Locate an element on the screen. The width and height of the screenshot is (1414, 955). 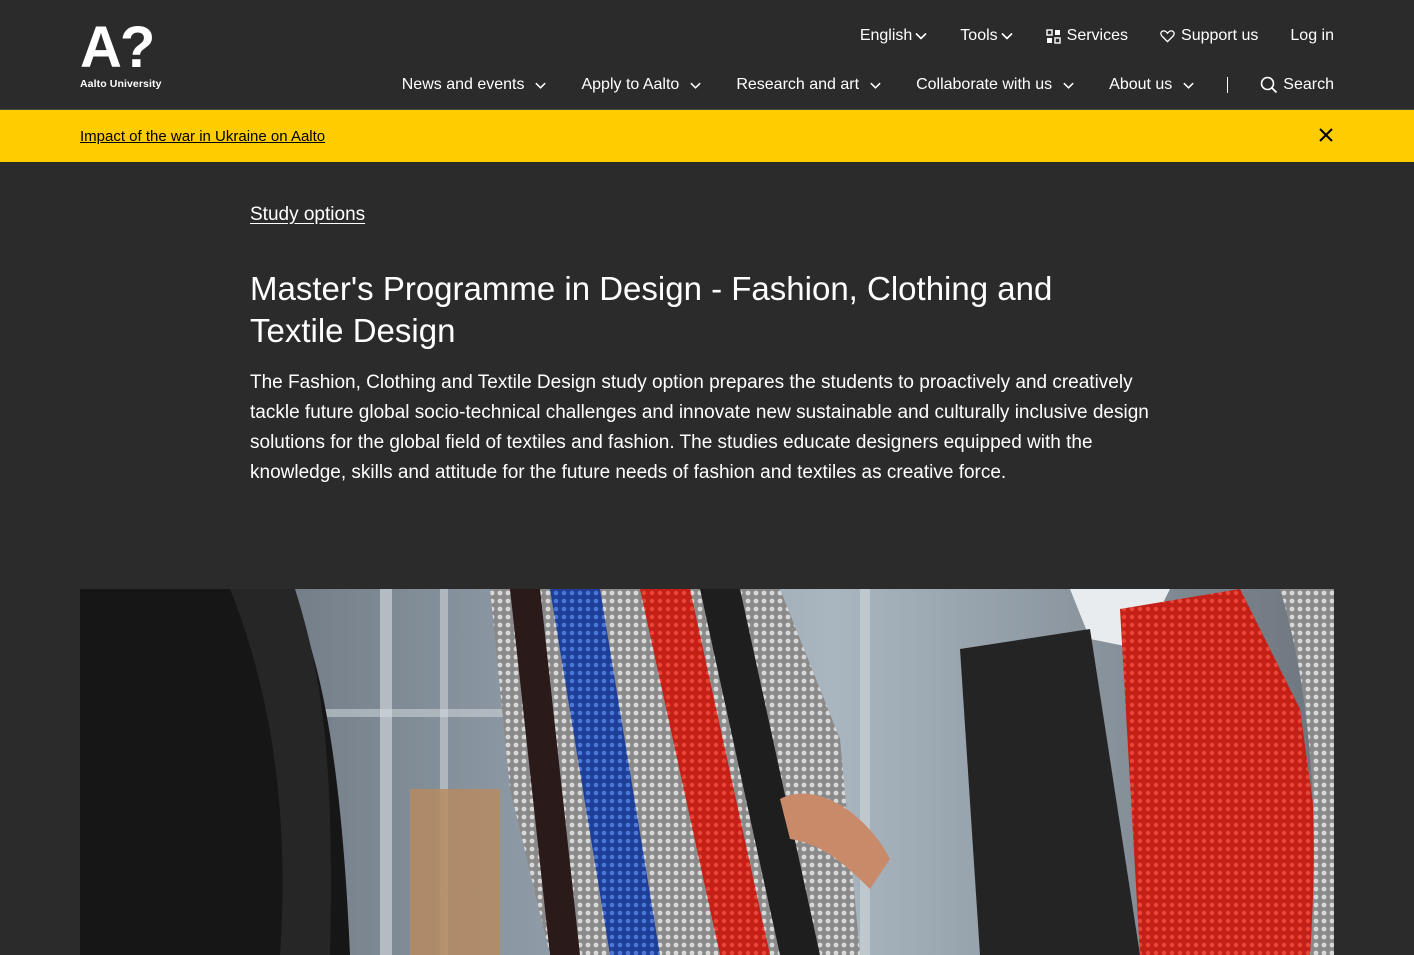
language-label: English is located at coordinates (886, 35).